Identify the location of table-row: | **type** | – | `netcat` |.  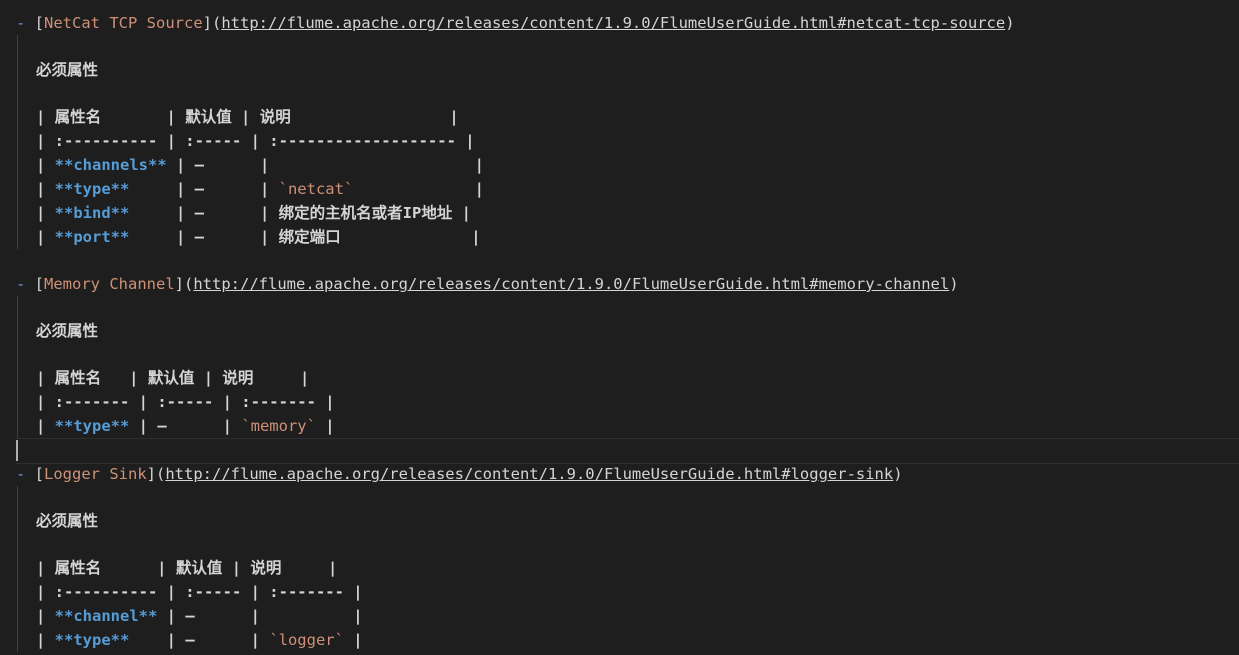
(637, 189).